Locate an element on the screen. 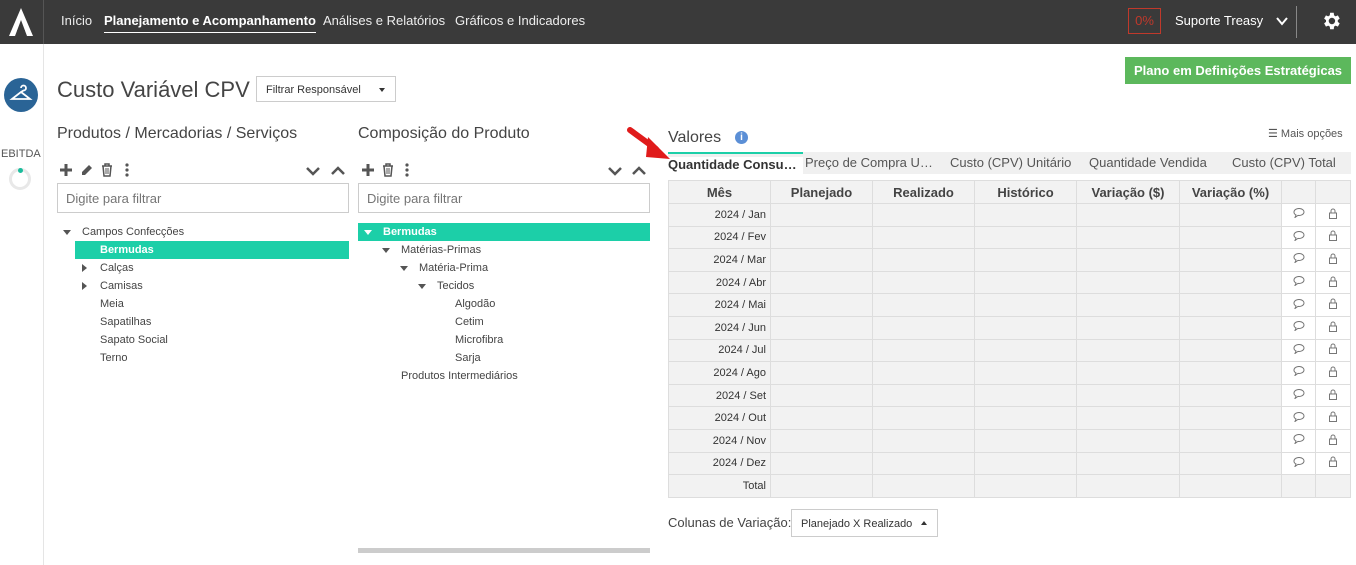  tab-quantidade-consumida: Quantidade Consumida is located at coordinates (735, 167).